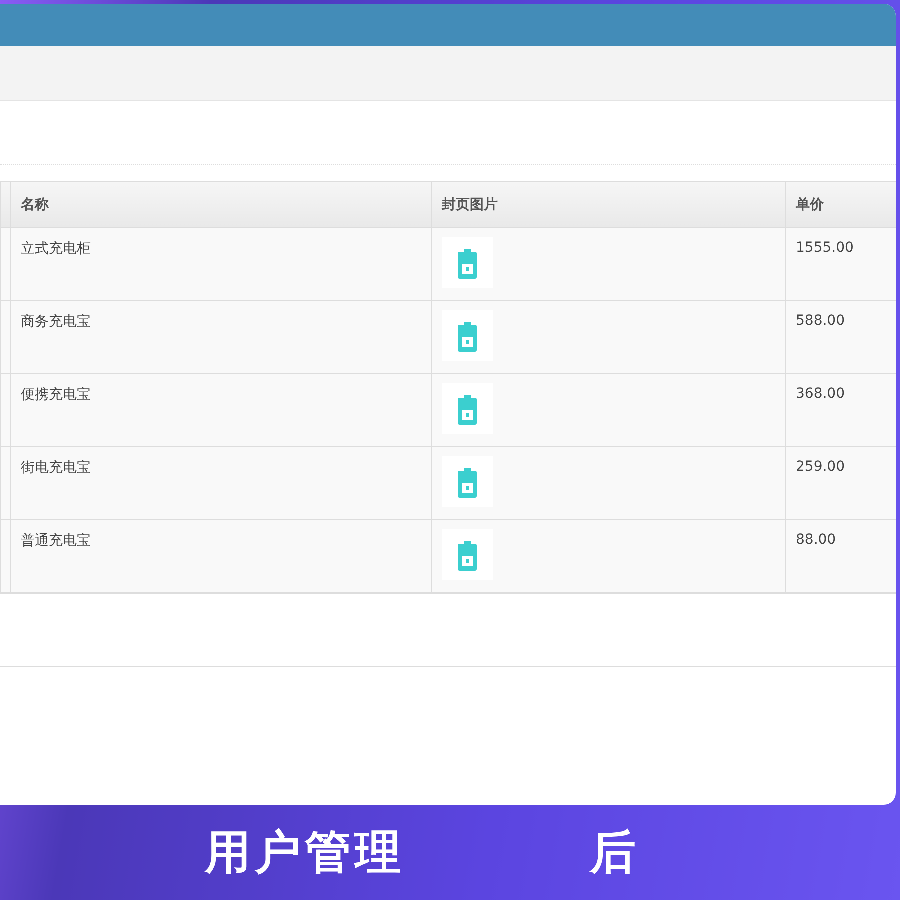  I want to click on table-cell: 1555.00, so click(840, 264).